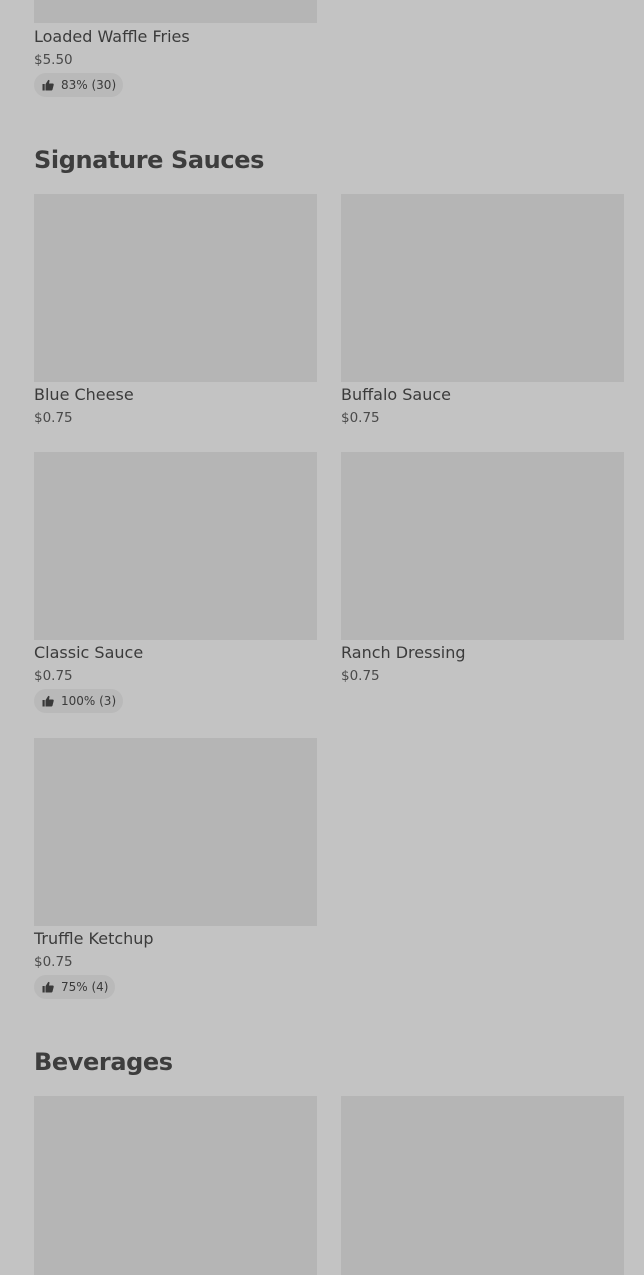 This screenshot has height=1275, width=644. What do you see at coordinates (396, 394) in the screenshot?
I see `menu-item-name: Buffalo Sauce` at bounding box center [396, 394].